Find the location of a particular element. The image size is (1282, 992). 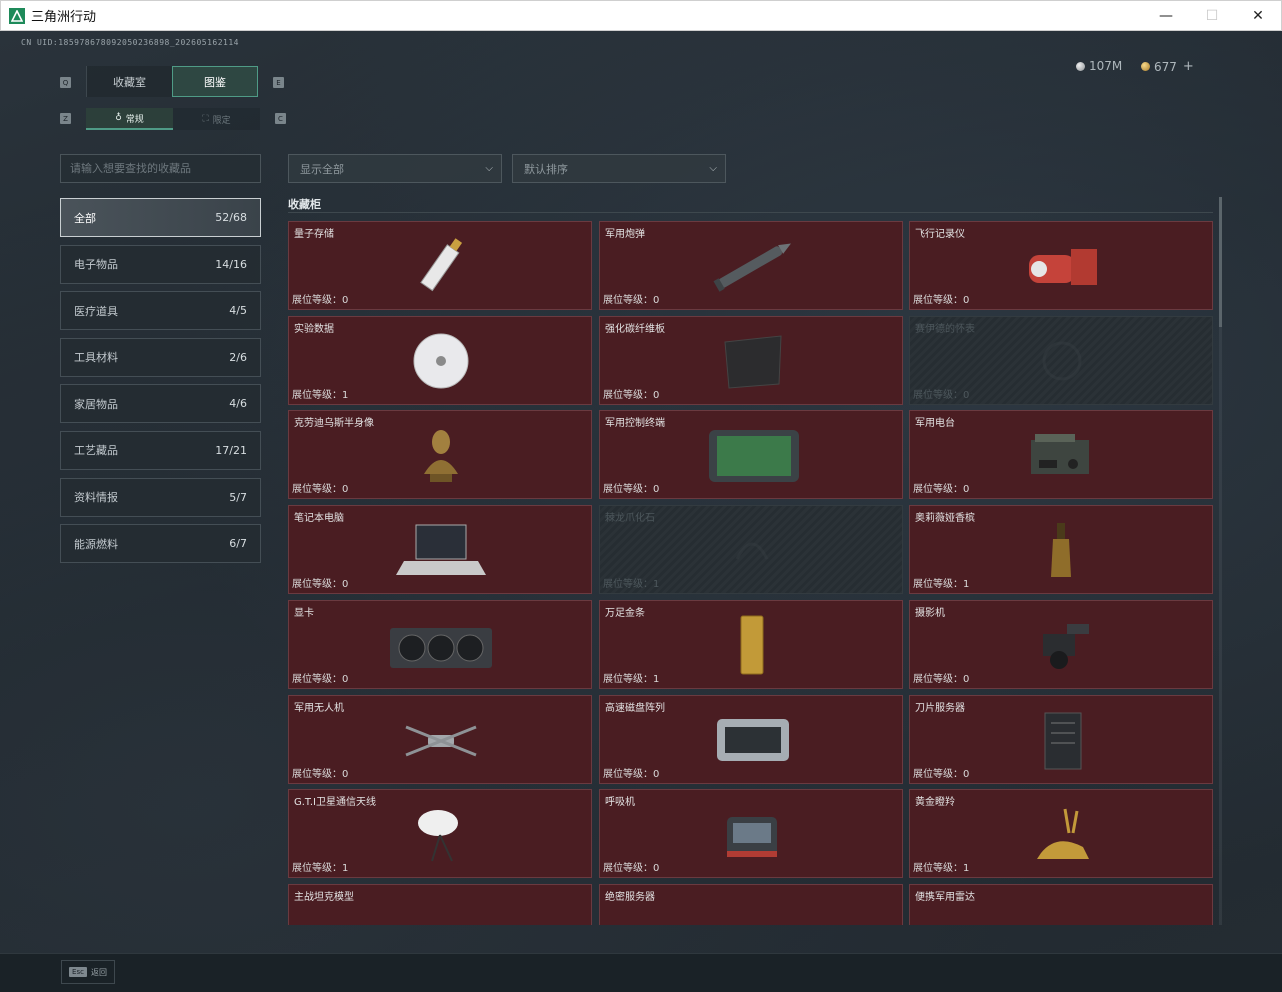

collection-card: 军用电台 展位等级：0 is located at coordinates (1061, 454).